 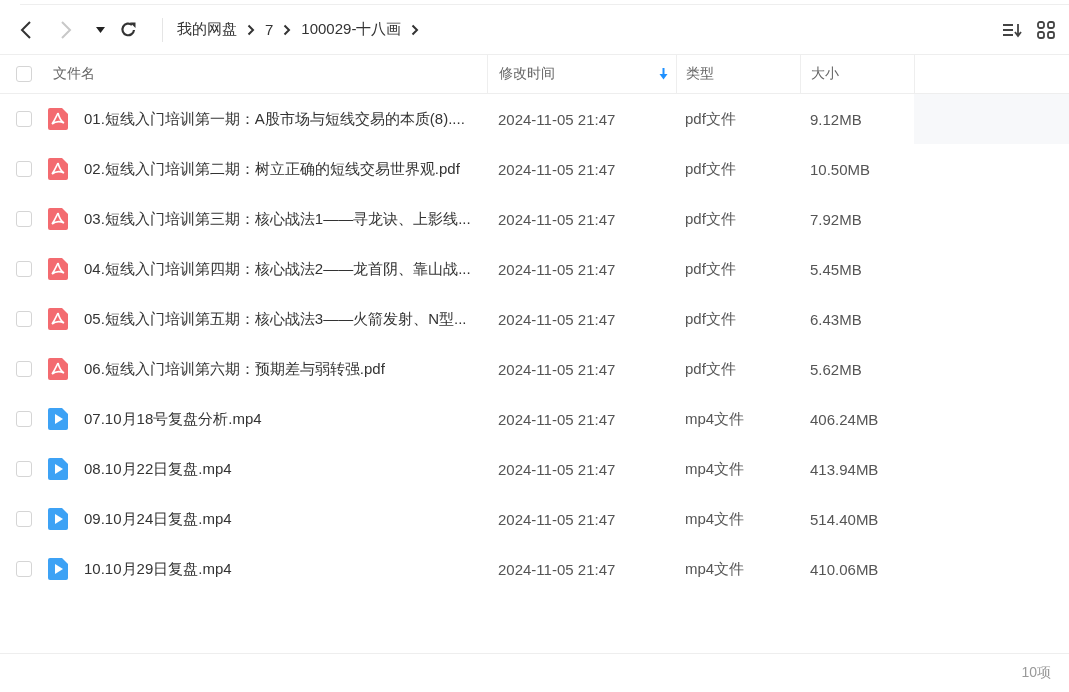 What do you see at coordinates (844, 469) in the screenshot?
I see `file-size: 413.94MB` at bounding box center [844, 469].